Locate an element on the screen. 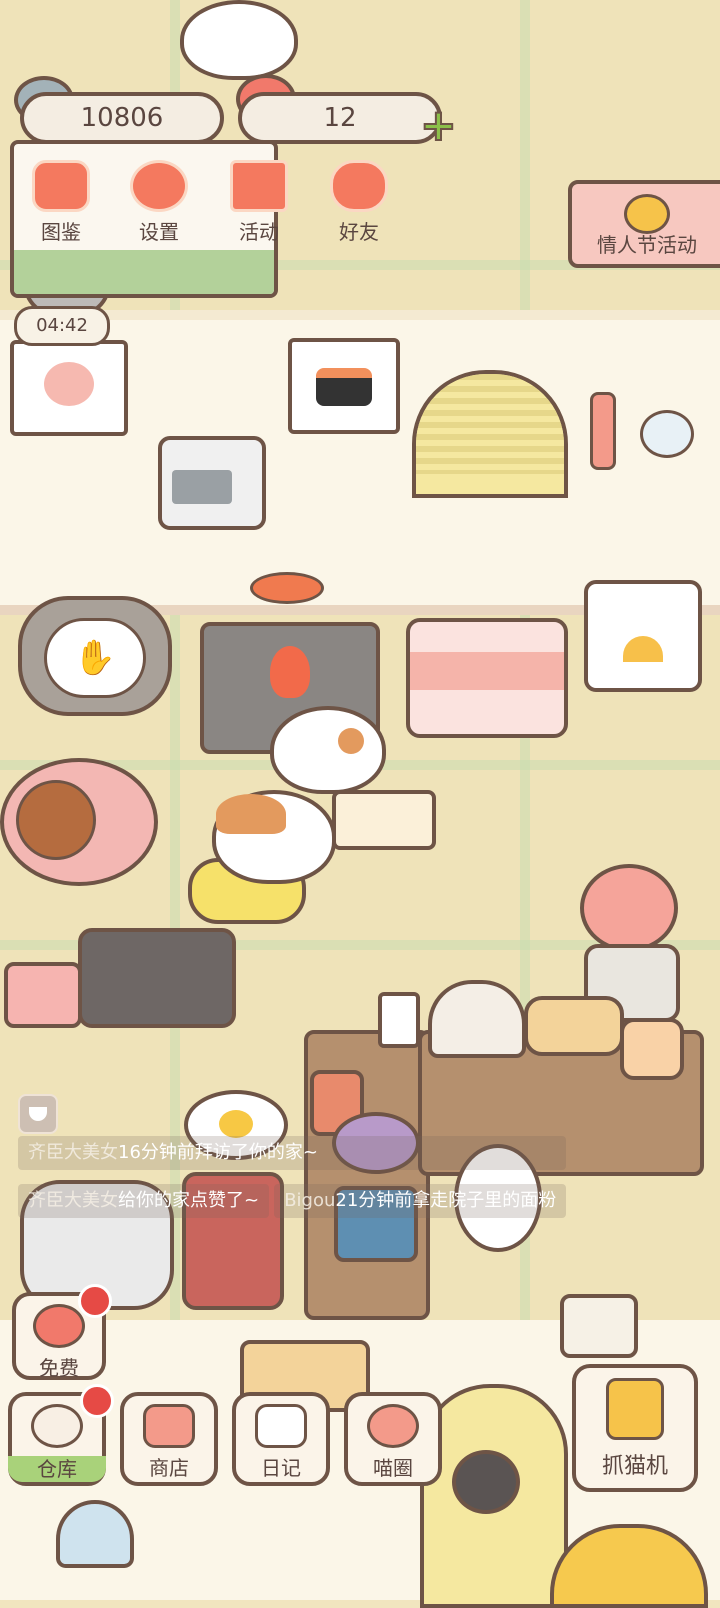 This screenshot has height=1608, width=720. heart-value: 12 is located at coordinates (340, 118).